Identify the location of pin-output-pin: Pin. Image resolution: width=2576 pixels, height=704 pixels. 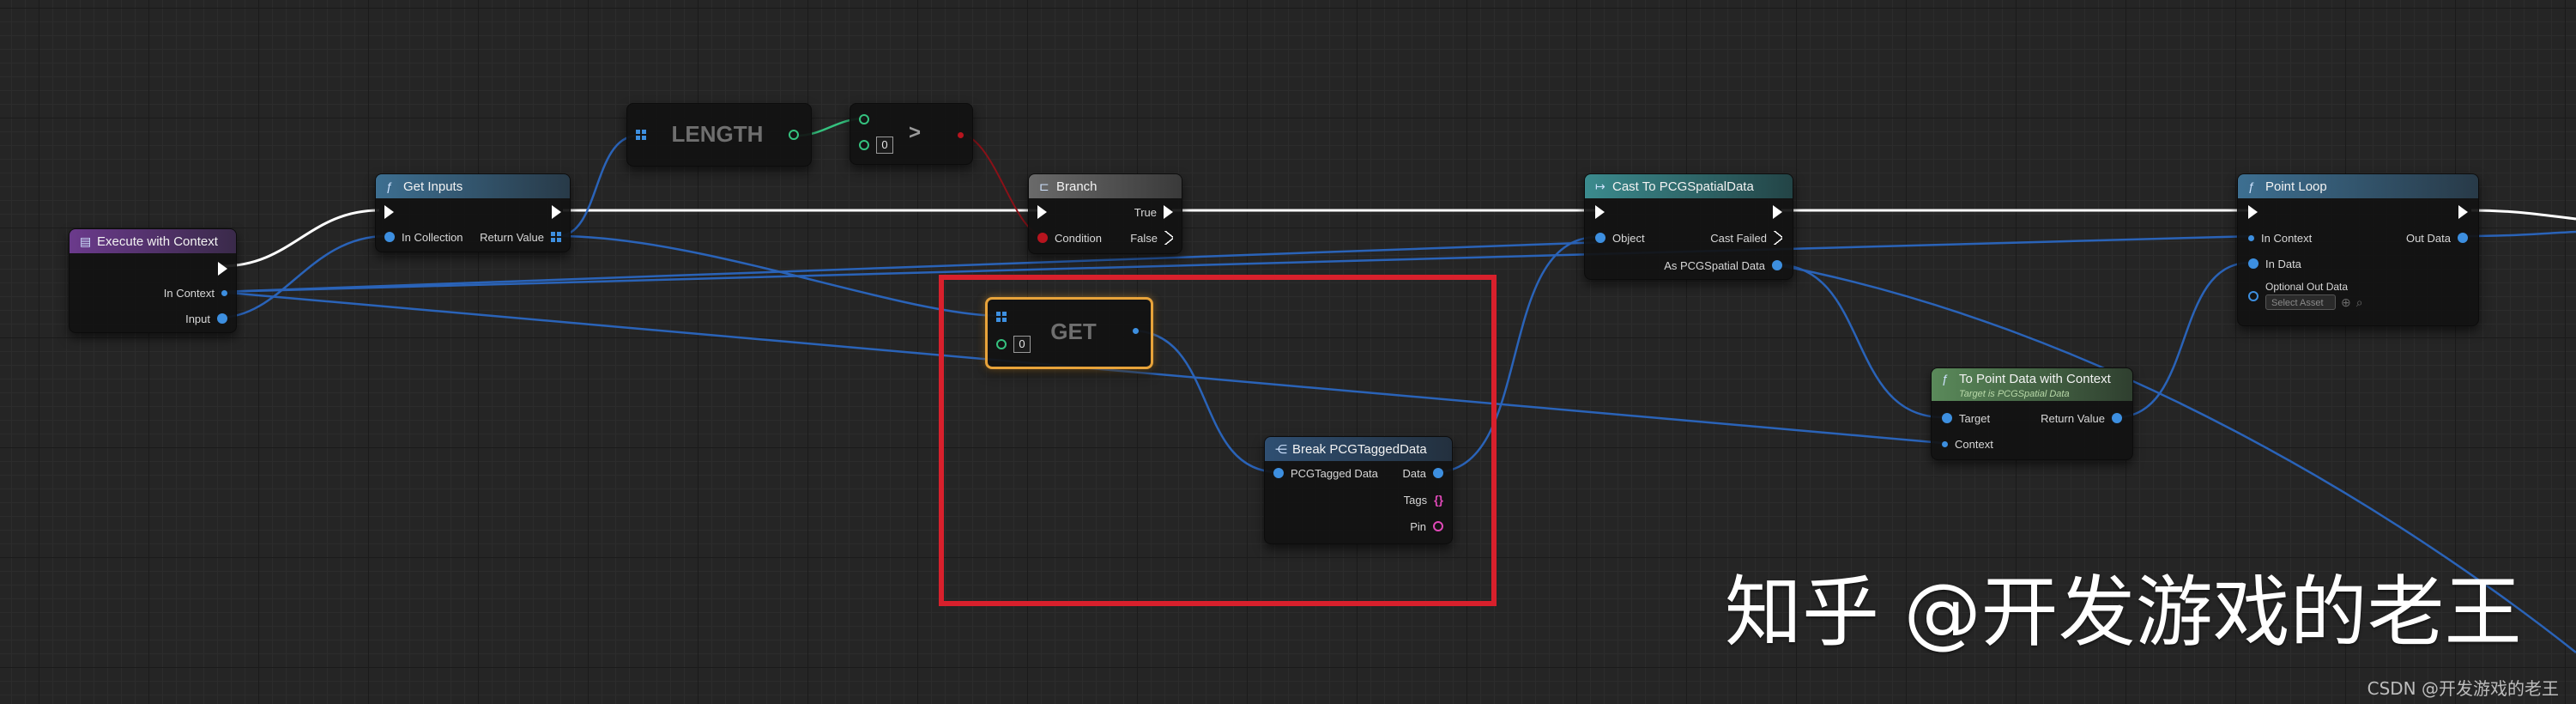
(1426, 526).